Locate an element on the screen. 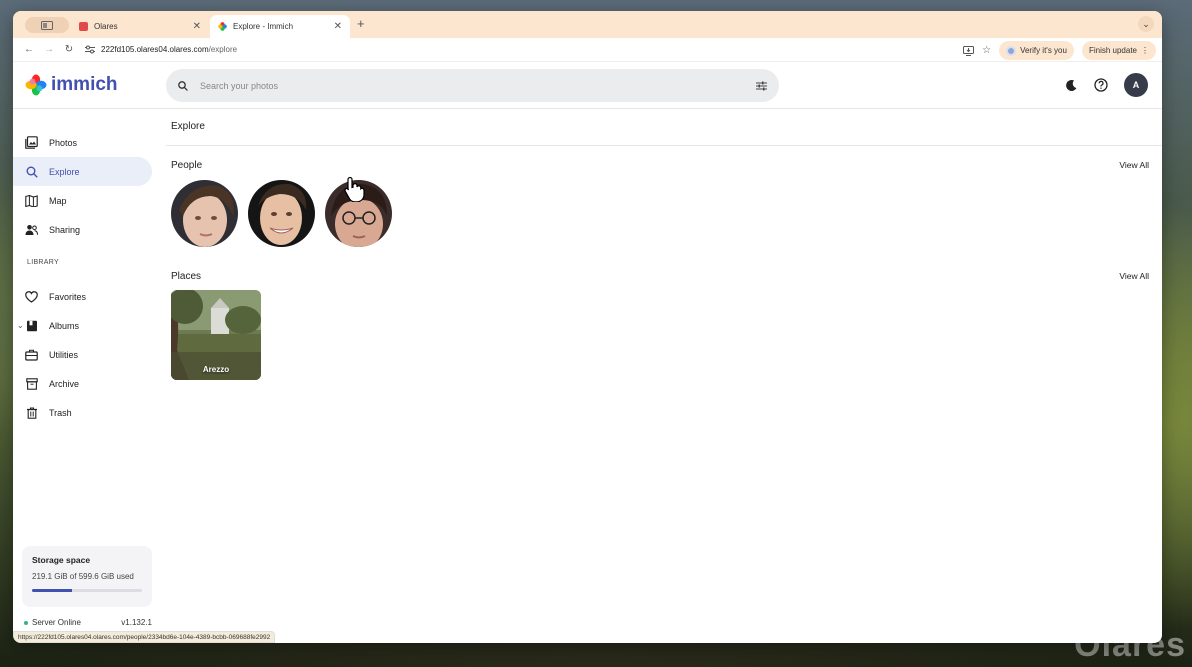  sharing-icon is located at coordinates (31, 229).